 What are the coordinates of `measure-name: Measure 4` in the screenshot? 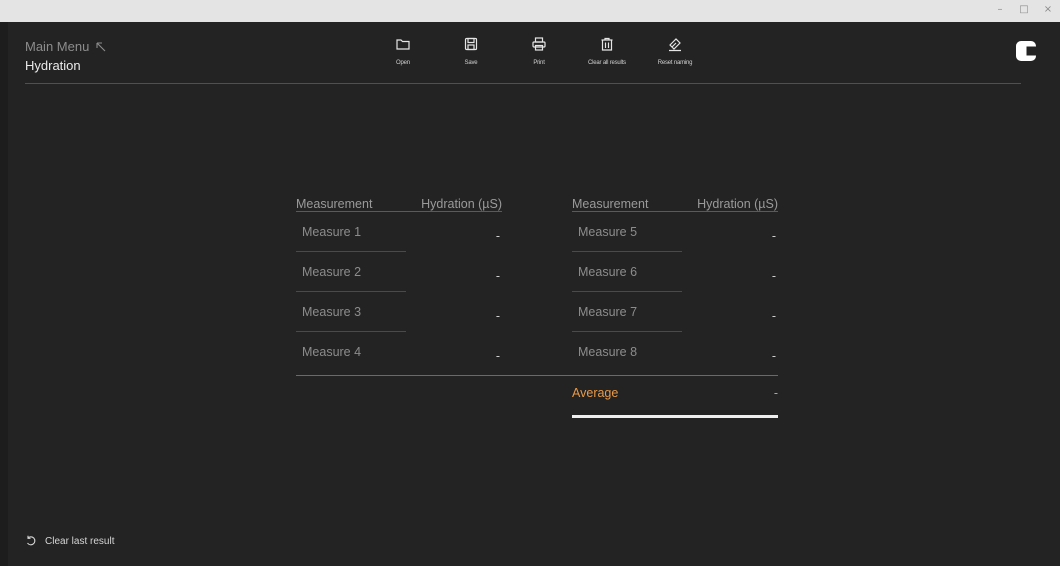 It's located at (328, 352).